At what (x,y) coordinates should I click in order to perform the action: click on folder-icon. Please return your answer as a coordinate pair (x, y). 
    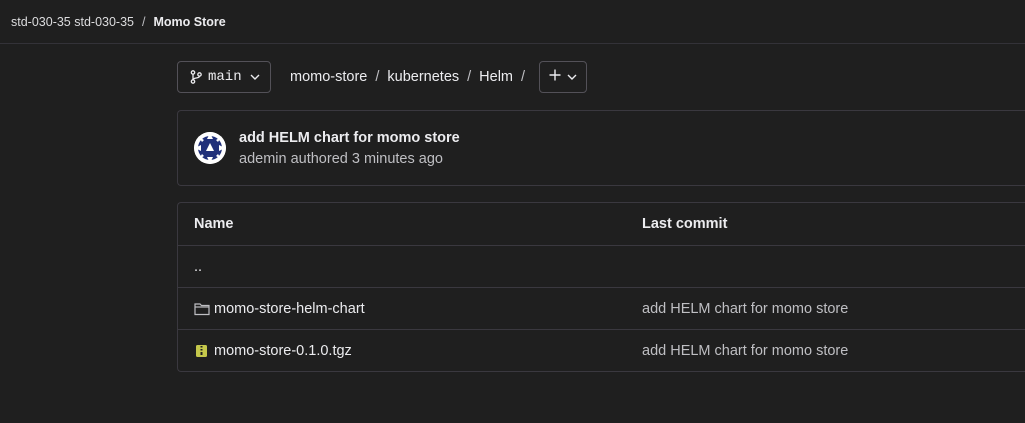
    Looking at the image, I should click on (202, 309).